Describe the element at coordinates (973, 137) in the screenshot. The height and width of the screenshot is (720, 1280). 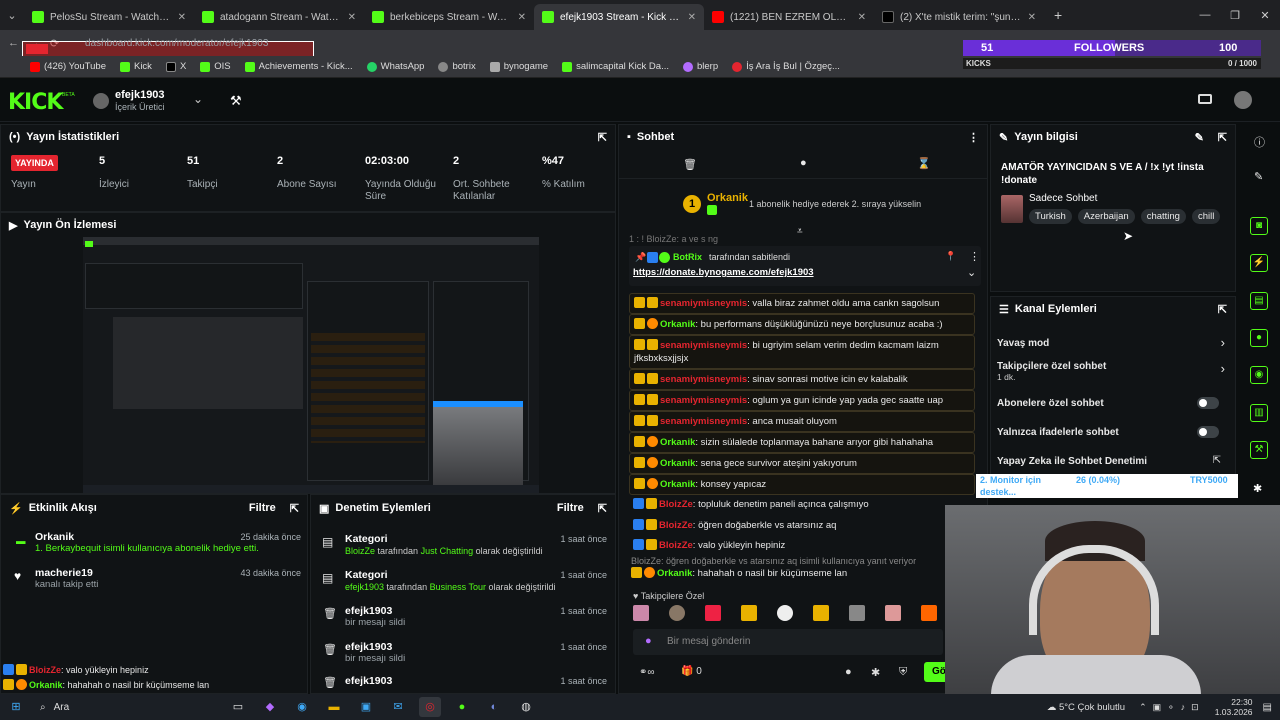
I see `more-icon: ⋮` at that location.